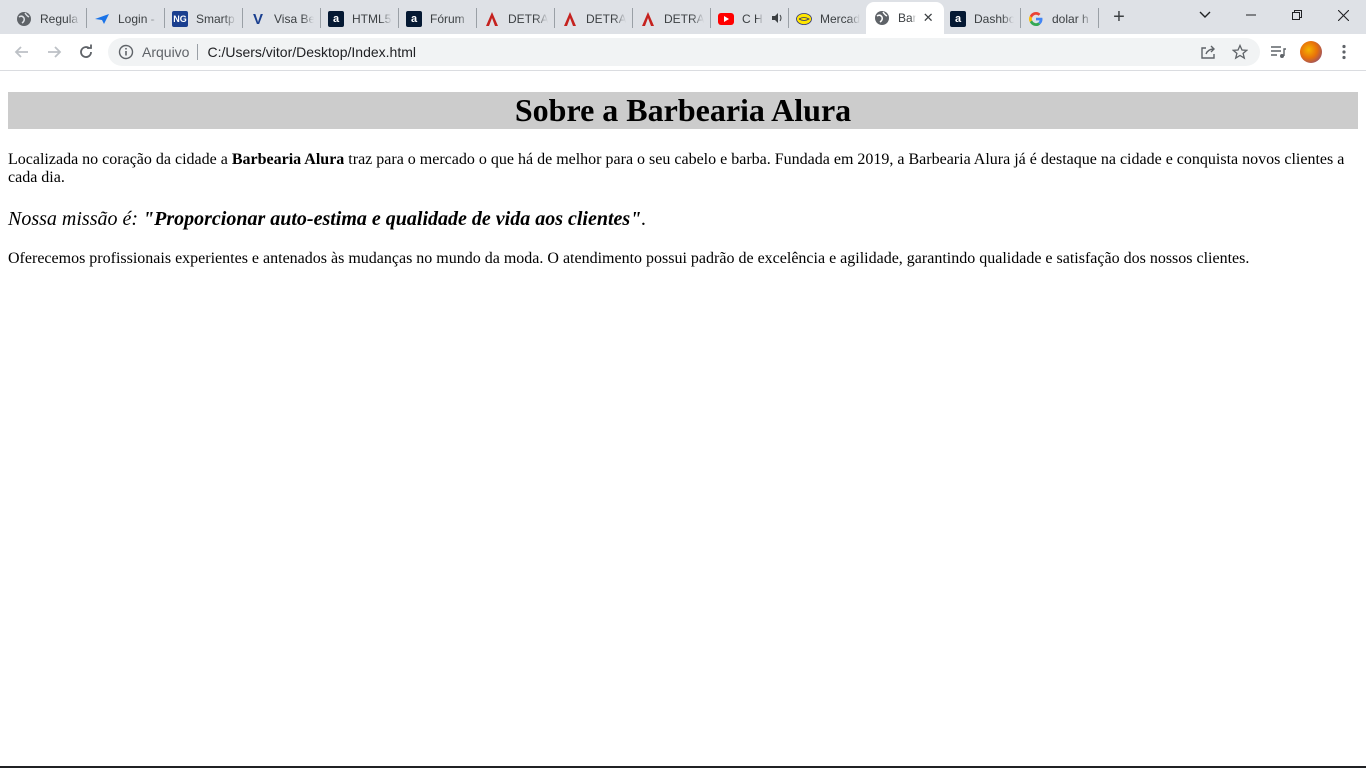 The width and height of the screenshot is (1366, 768). I want to click on tab-title: Fórum, so click(447, 19).